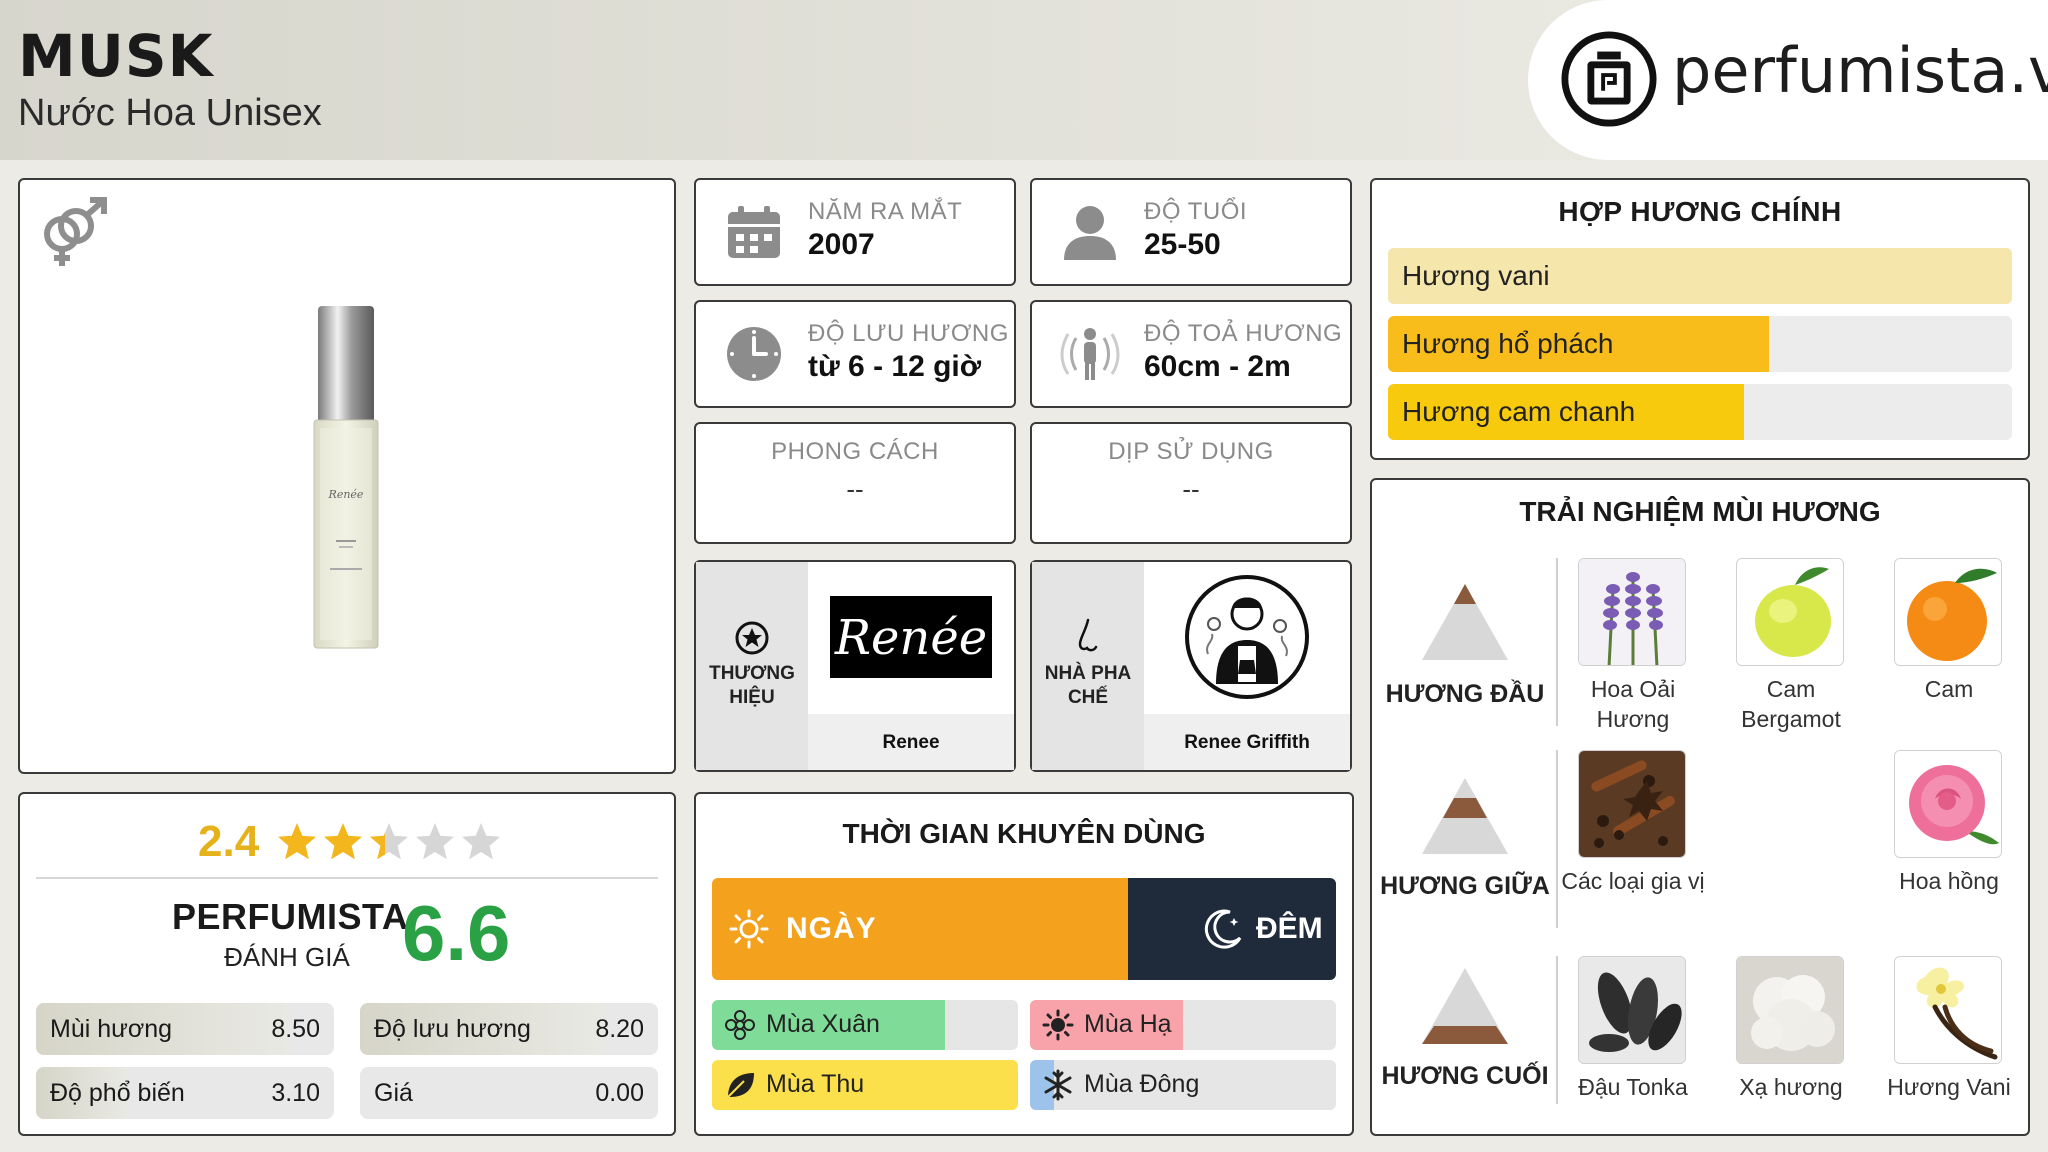 This screenshot has width=2048, height=1152. What do you see at coordinates (1700, 412) in the screenshot?
I see `accord-bar: Hương cam chanh` at bounding box center [1700, 412].